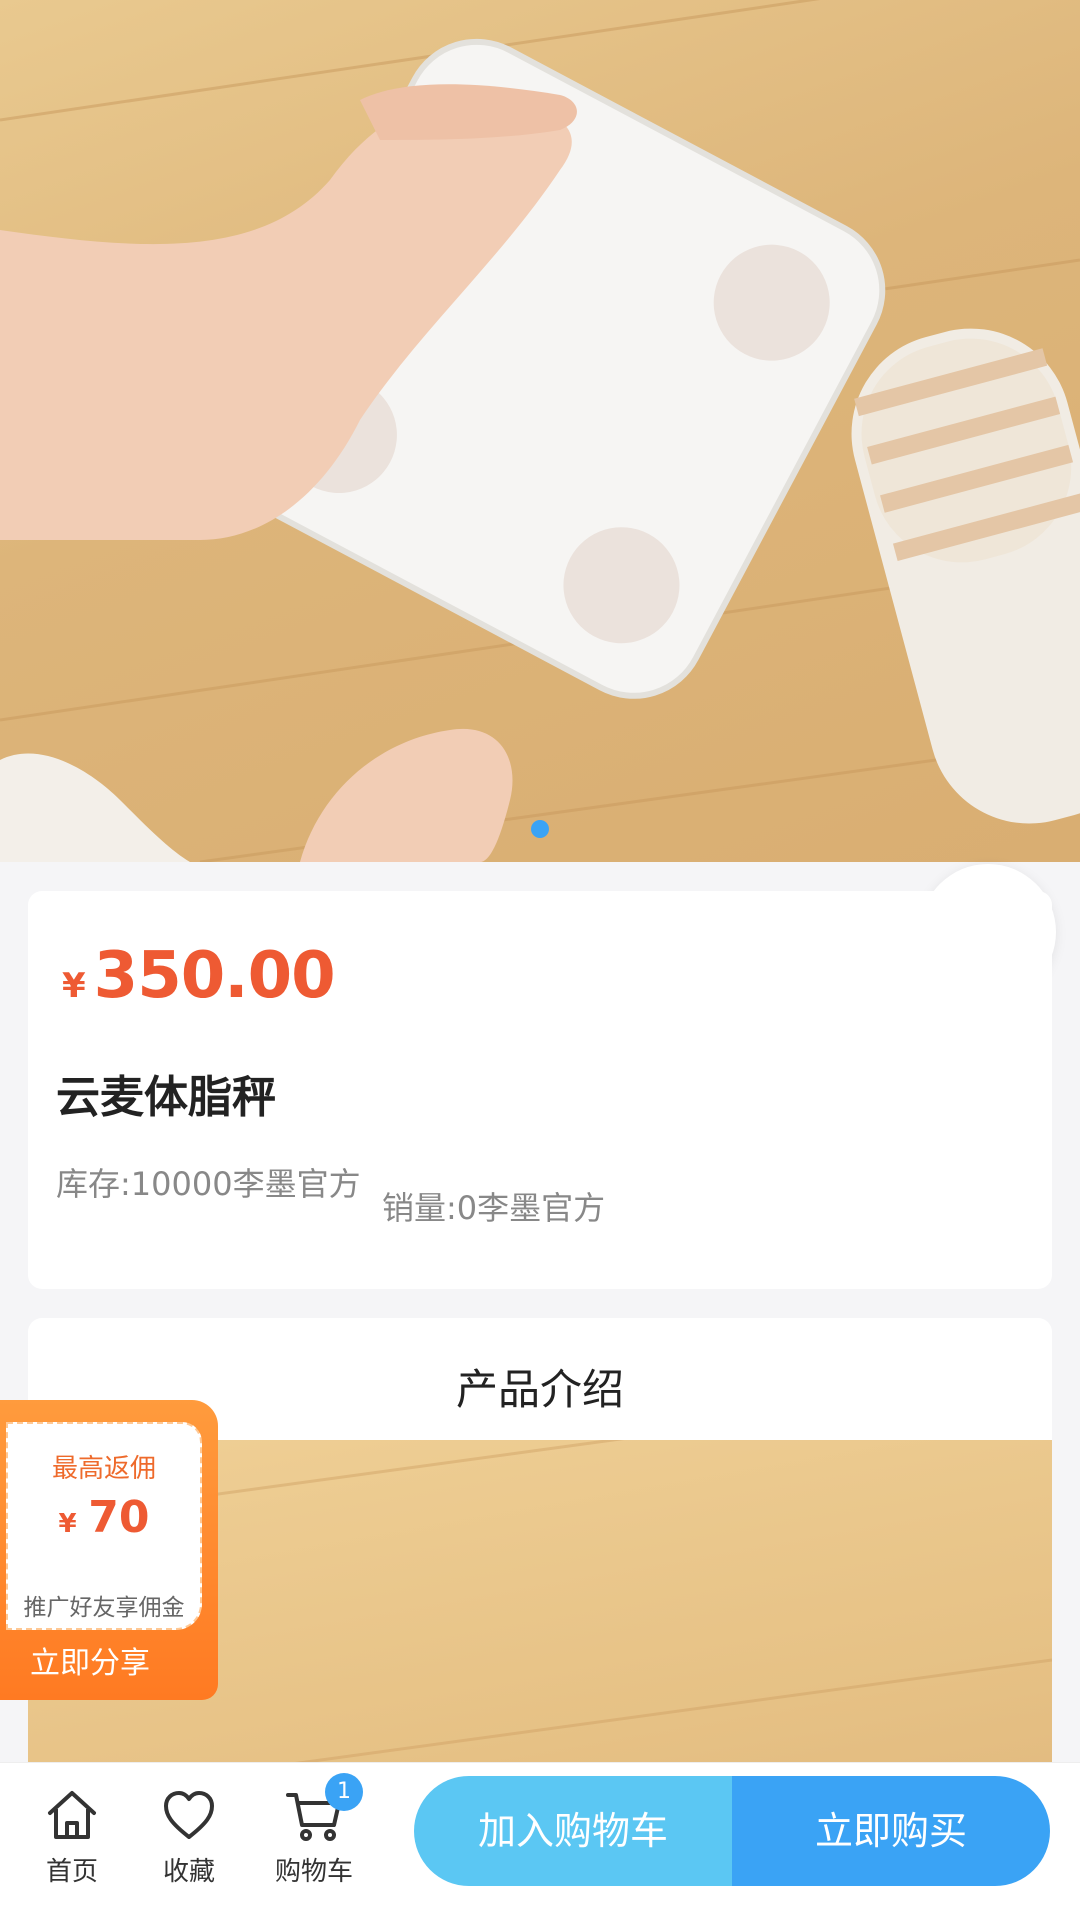 The width and height of the screenshot is (1080, 1920). Describe the element at coordinates (891, 1831) in the screenshot. I see `buy-now-button: 立即购买` at that location.